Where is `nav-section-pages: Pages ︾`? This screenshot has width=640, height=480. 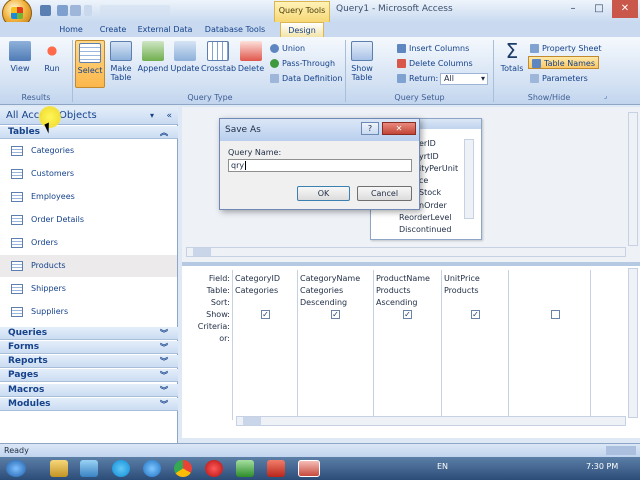 nav-section-pages: Pages ︾ is located at coordinates (89, 375).